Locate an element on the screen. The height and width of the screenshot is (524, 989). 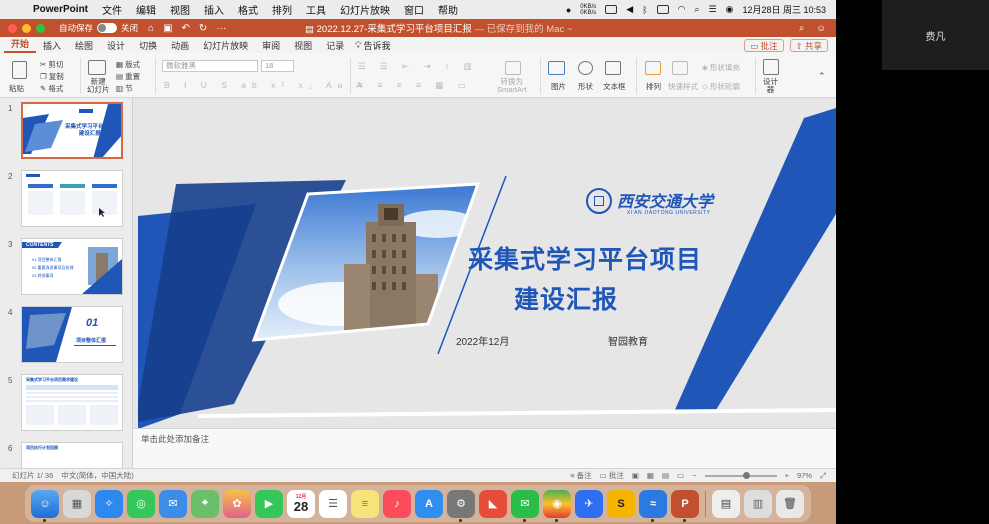
tab-transitions: 切换 is located at coordinates (148, 45).